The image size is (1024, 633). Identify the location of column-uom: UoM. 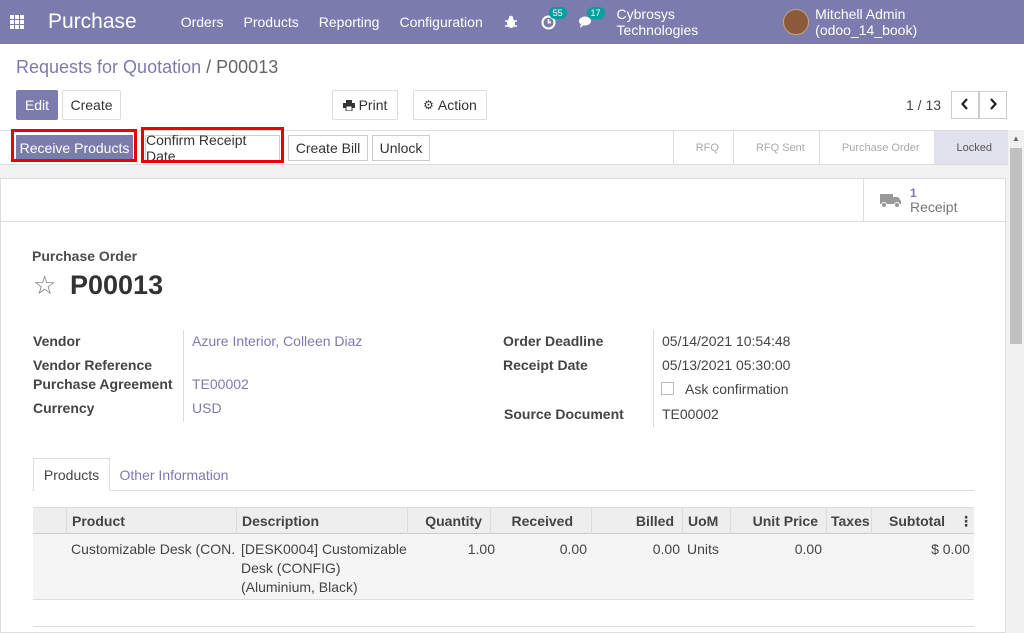
(704, 521).